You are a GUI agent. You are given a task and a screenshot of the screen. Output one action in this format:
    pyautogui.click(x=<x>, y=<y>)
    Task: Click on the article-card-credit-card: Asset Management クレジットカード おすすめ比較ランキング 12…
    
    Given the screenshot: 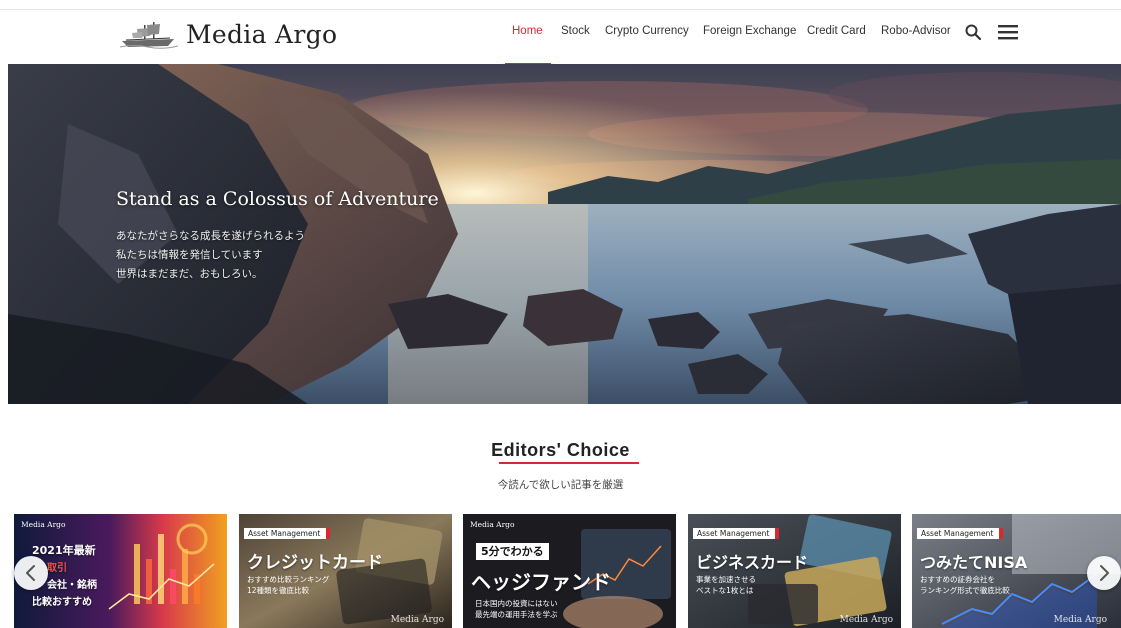 What is the action you would take?
    pyautogui.click(x=345, y=571)
    